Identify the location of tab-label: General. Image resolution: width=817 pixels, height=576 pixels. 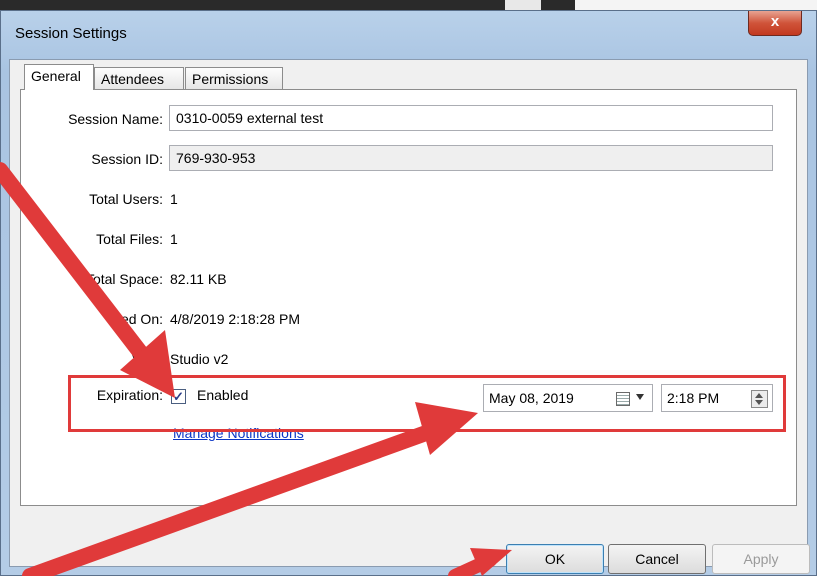
(56, 76).